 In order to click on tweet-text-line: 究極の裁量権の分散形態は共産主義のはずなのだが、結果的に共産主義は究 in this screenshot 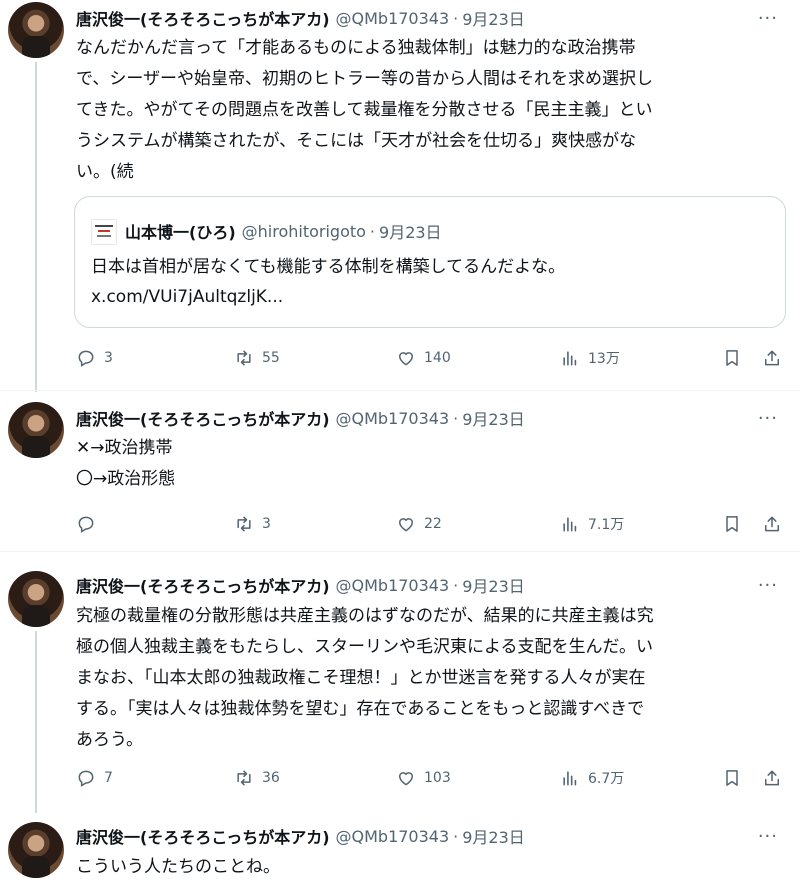, I will do `click(365, 616)`.